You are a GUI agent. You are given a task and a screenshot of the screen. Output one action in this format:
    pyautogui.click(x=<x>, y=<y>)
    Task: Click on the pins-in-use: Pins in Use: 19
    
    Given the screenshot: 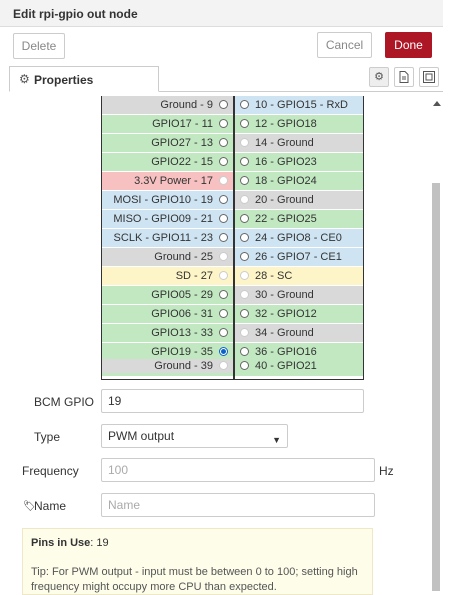 What is the action you would take?
    pyautogui.click(x=70, y=543)
    